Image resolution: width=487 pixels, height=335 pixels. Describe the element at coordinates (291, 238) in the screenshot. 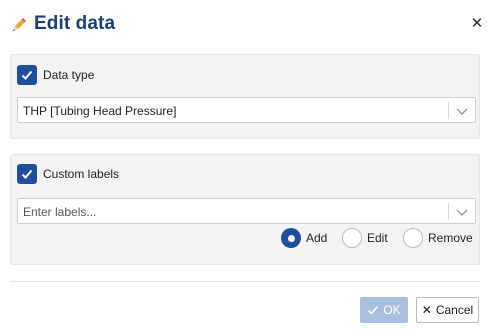

I see `radio-add-button` at that location.